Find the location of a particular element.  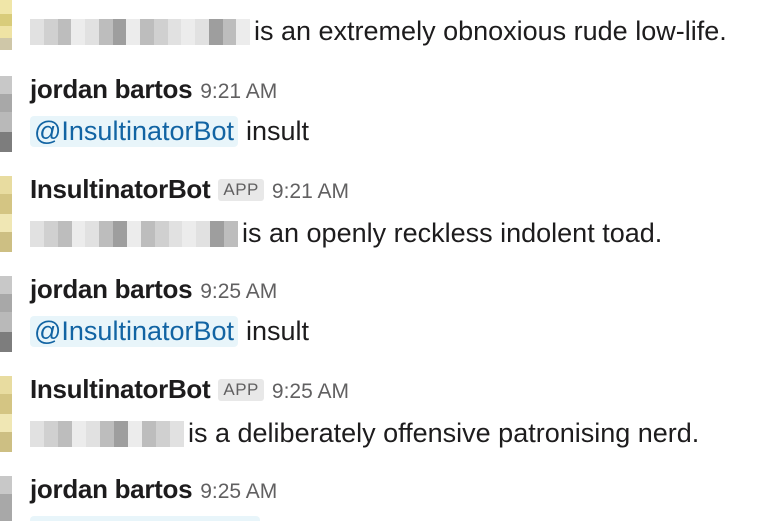

message-body: is an extremely obnoxious rude low-life. is located at coordinates (378, 31).